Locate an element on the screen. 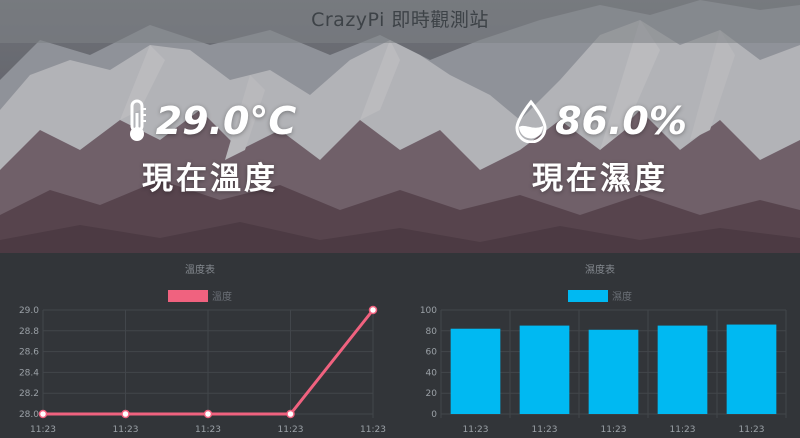 This screenshot has height=438, width=800. y-tick-label: 80 is located at coordinates (432, 332).